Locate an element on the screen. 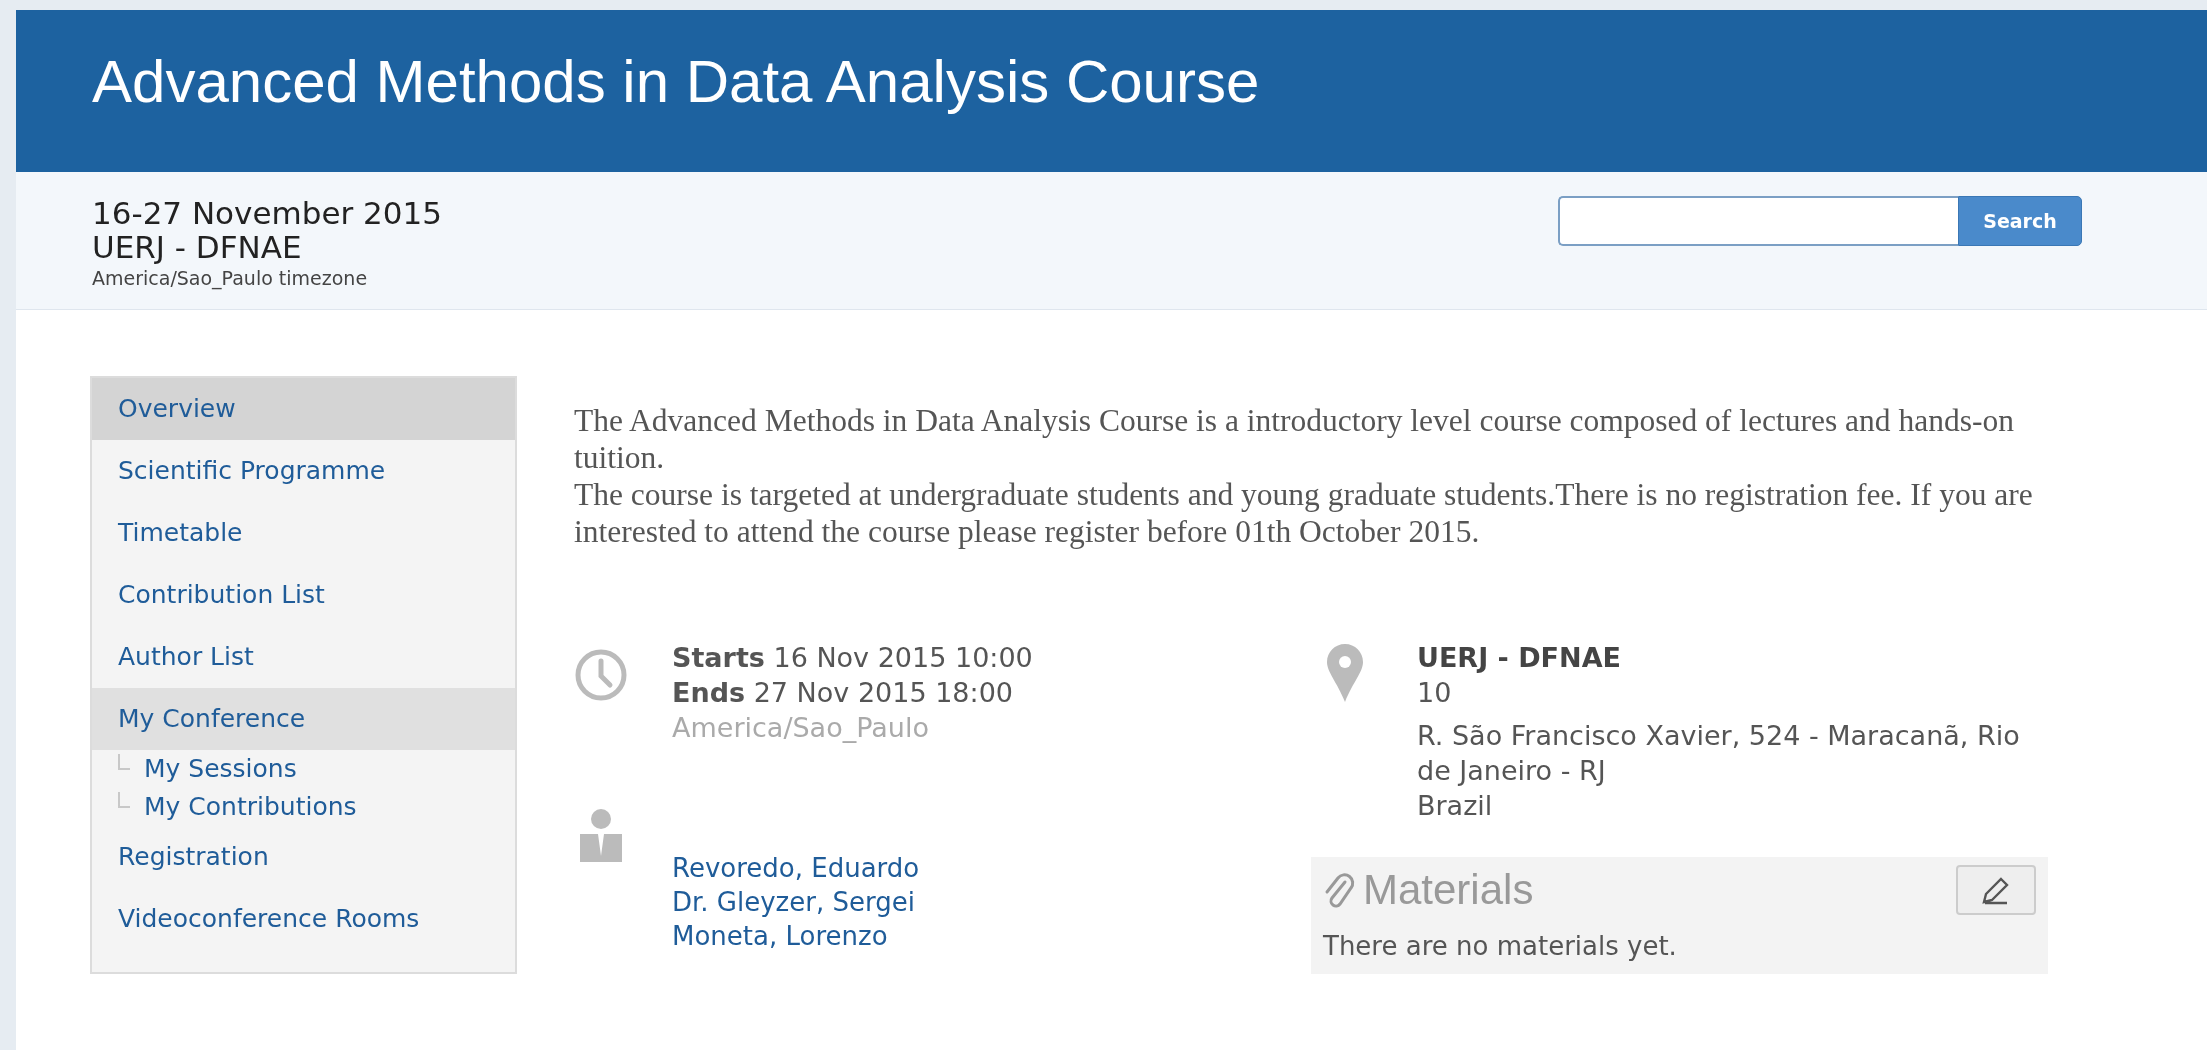 Image resolution: width=2207 pixels, height=1050 pixels. pencil-icon is located at coordinates (1996, 890).